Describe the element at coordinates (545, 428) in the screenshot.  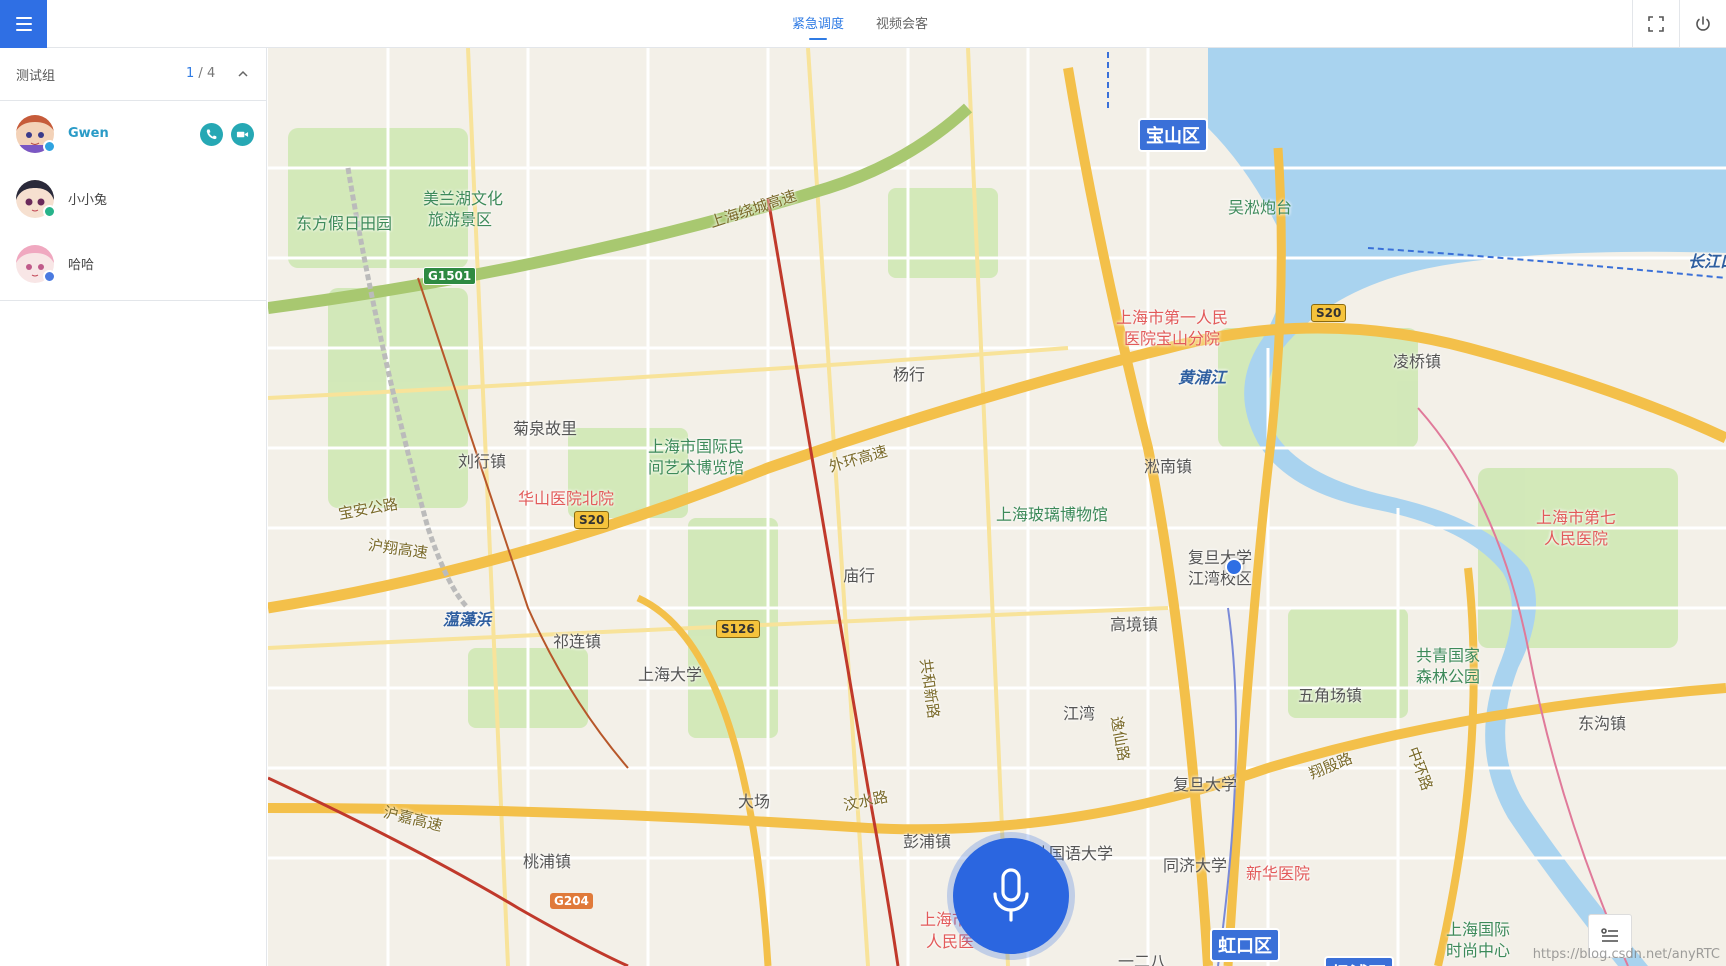
I see `place-label: 菊泉故里` at that location.